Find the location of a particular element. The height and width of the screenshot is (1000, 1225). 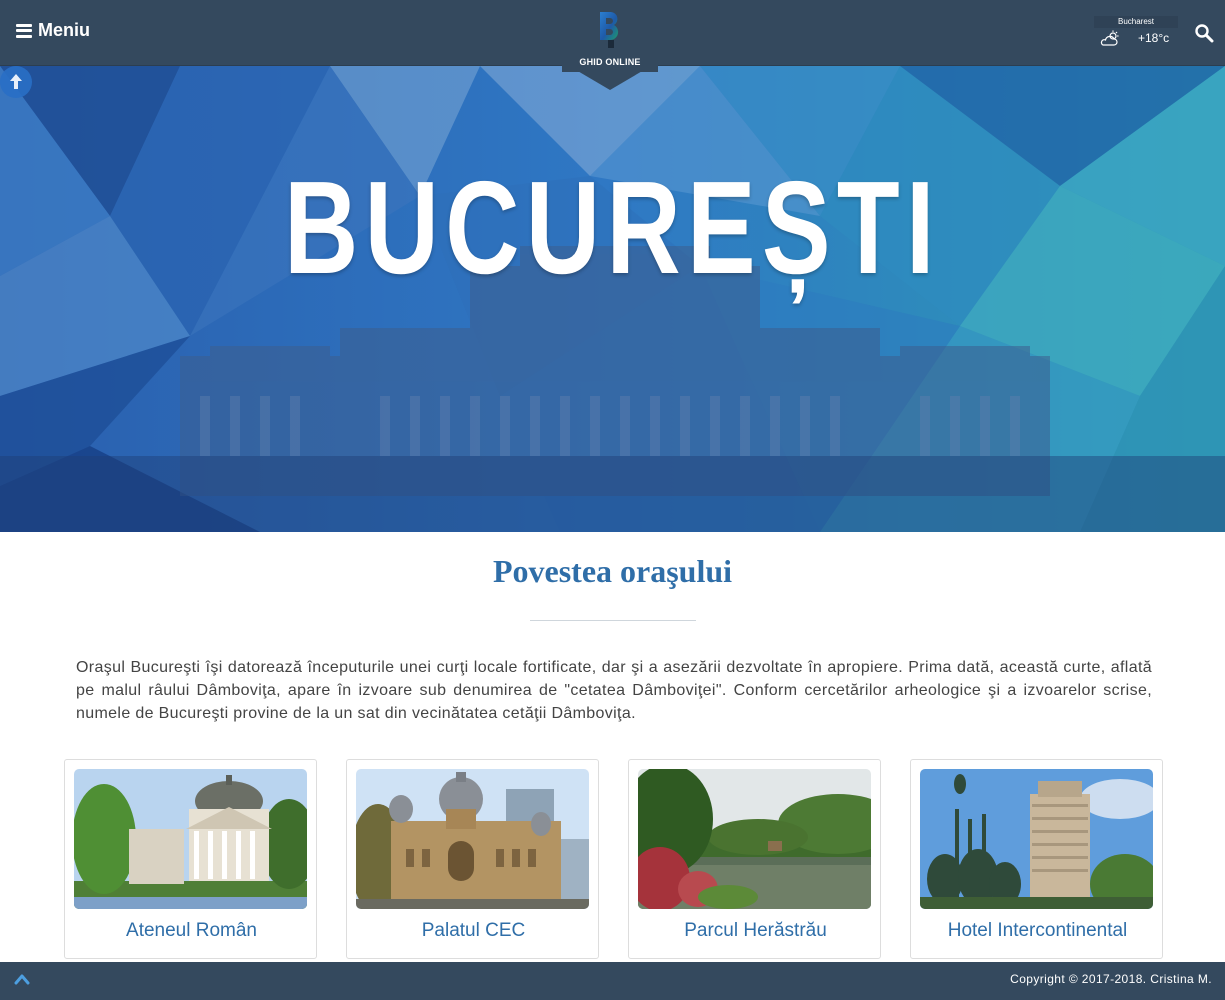

attraction-card: Ateneul Român is located at coordinates (190, 859).